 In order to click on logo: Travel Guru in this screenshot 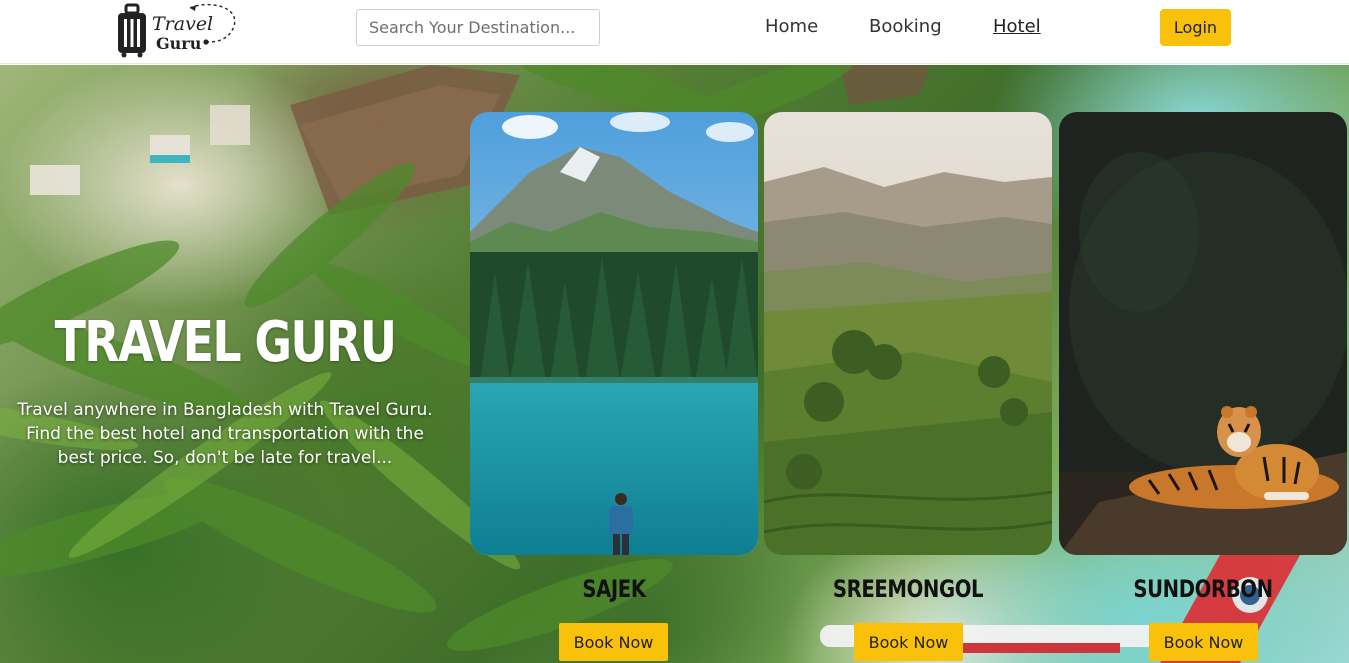, I will do `click(178, 30)`.